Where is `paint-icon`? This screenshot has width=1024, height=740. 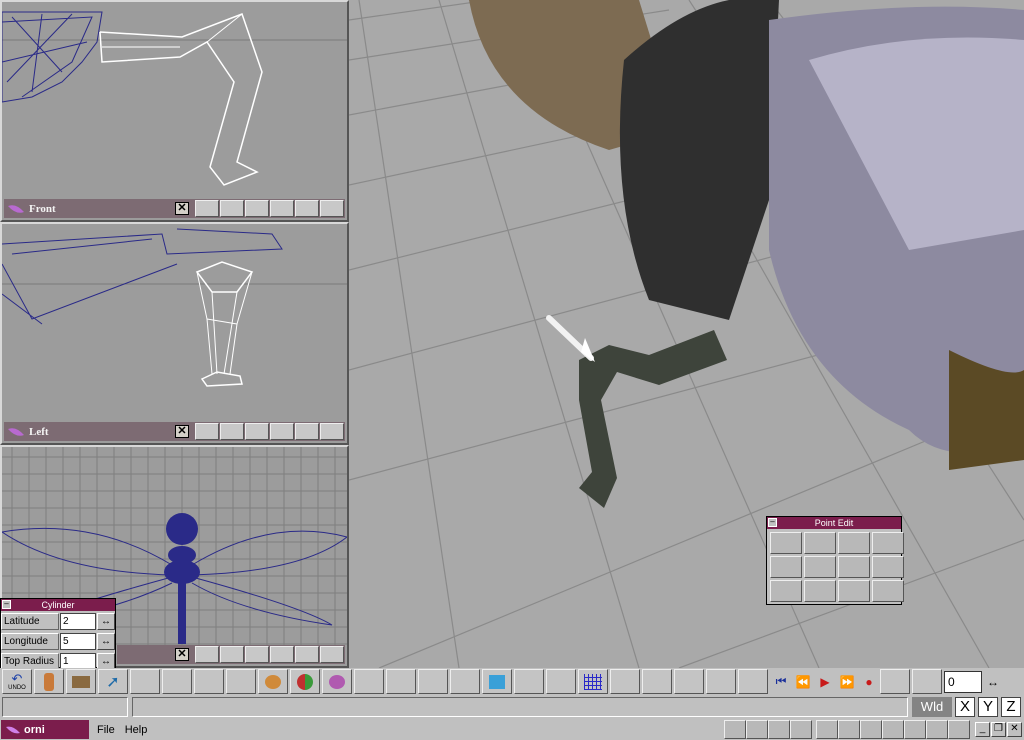 paint-icon is located at coordinates (893, 729).